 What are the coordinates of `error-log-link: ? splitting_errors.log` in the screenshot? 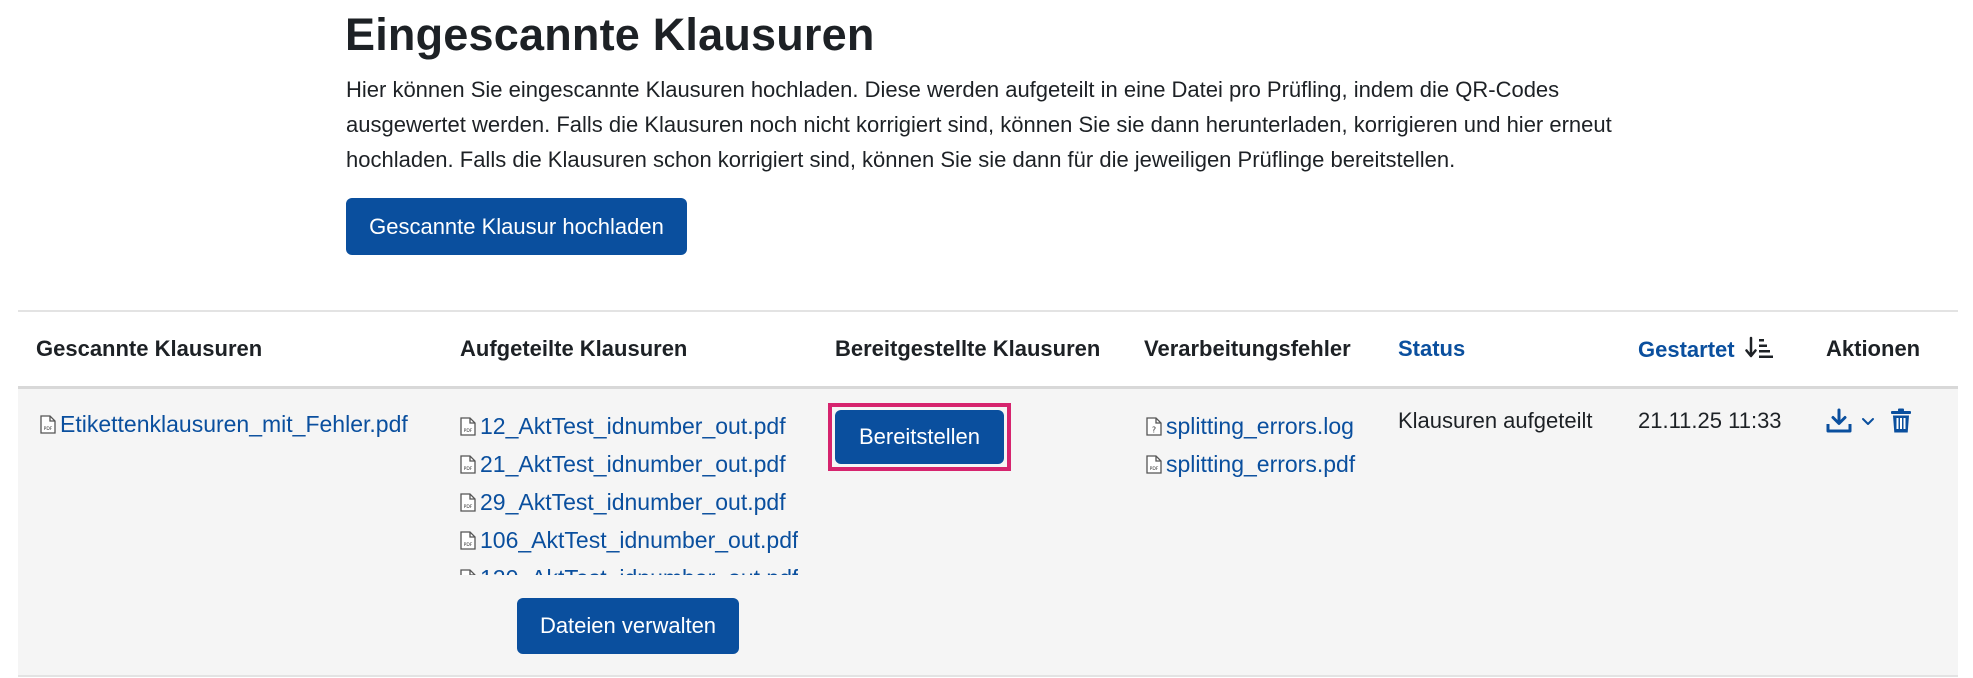 It's located at (1250, 426).